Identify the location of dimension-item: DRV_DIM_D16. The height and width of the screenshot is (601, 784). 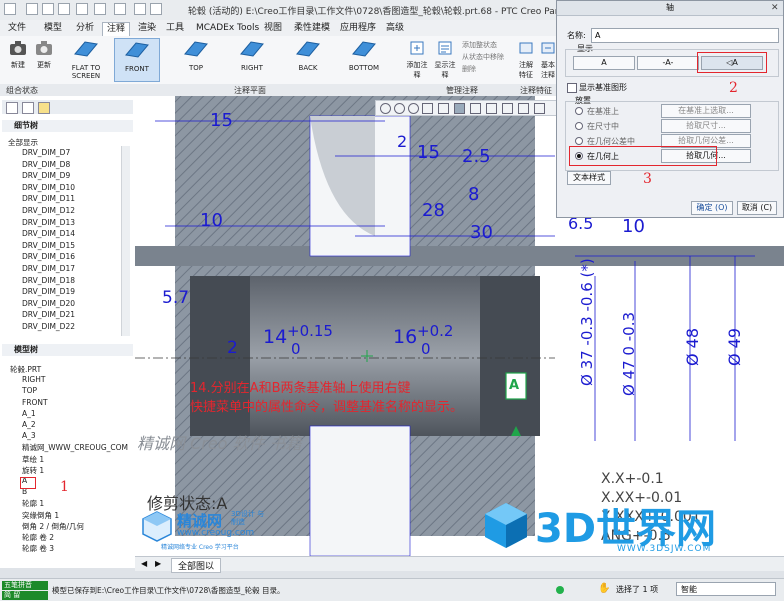
(48, 256).